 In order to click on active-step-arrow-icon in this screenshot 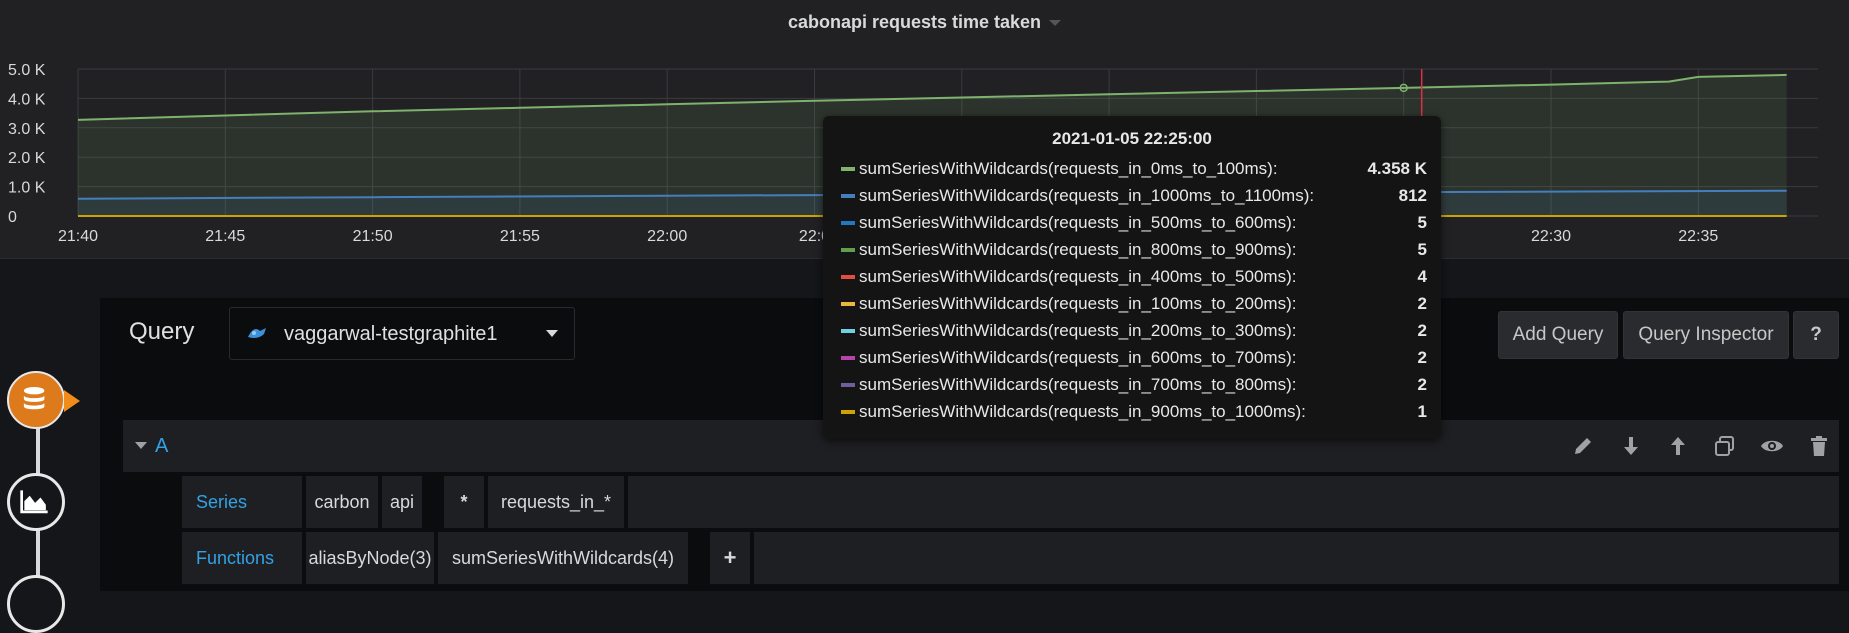, I will do `click(72, 401)`.